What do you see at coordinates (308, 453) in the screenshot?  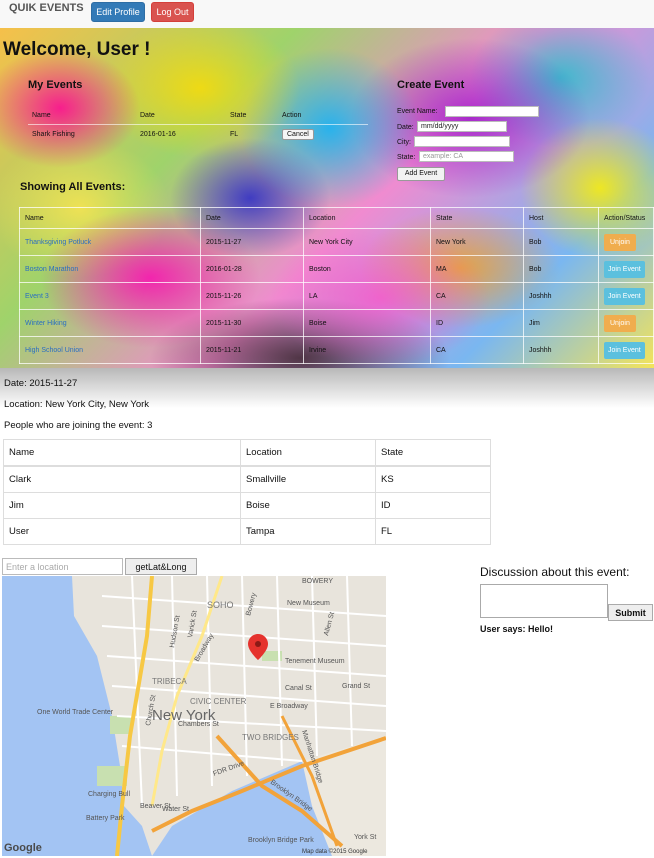 I see `header-cell: Location` at bounding box center [308, 453].